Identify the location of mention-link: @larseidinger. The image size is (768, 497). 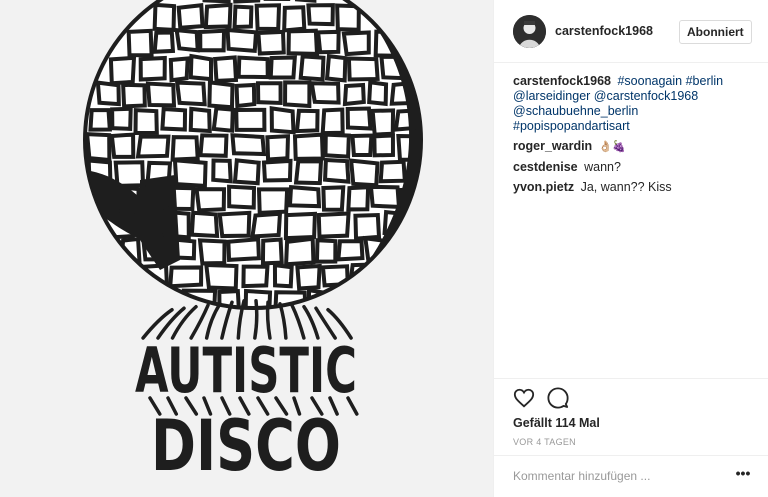
(551, 96).